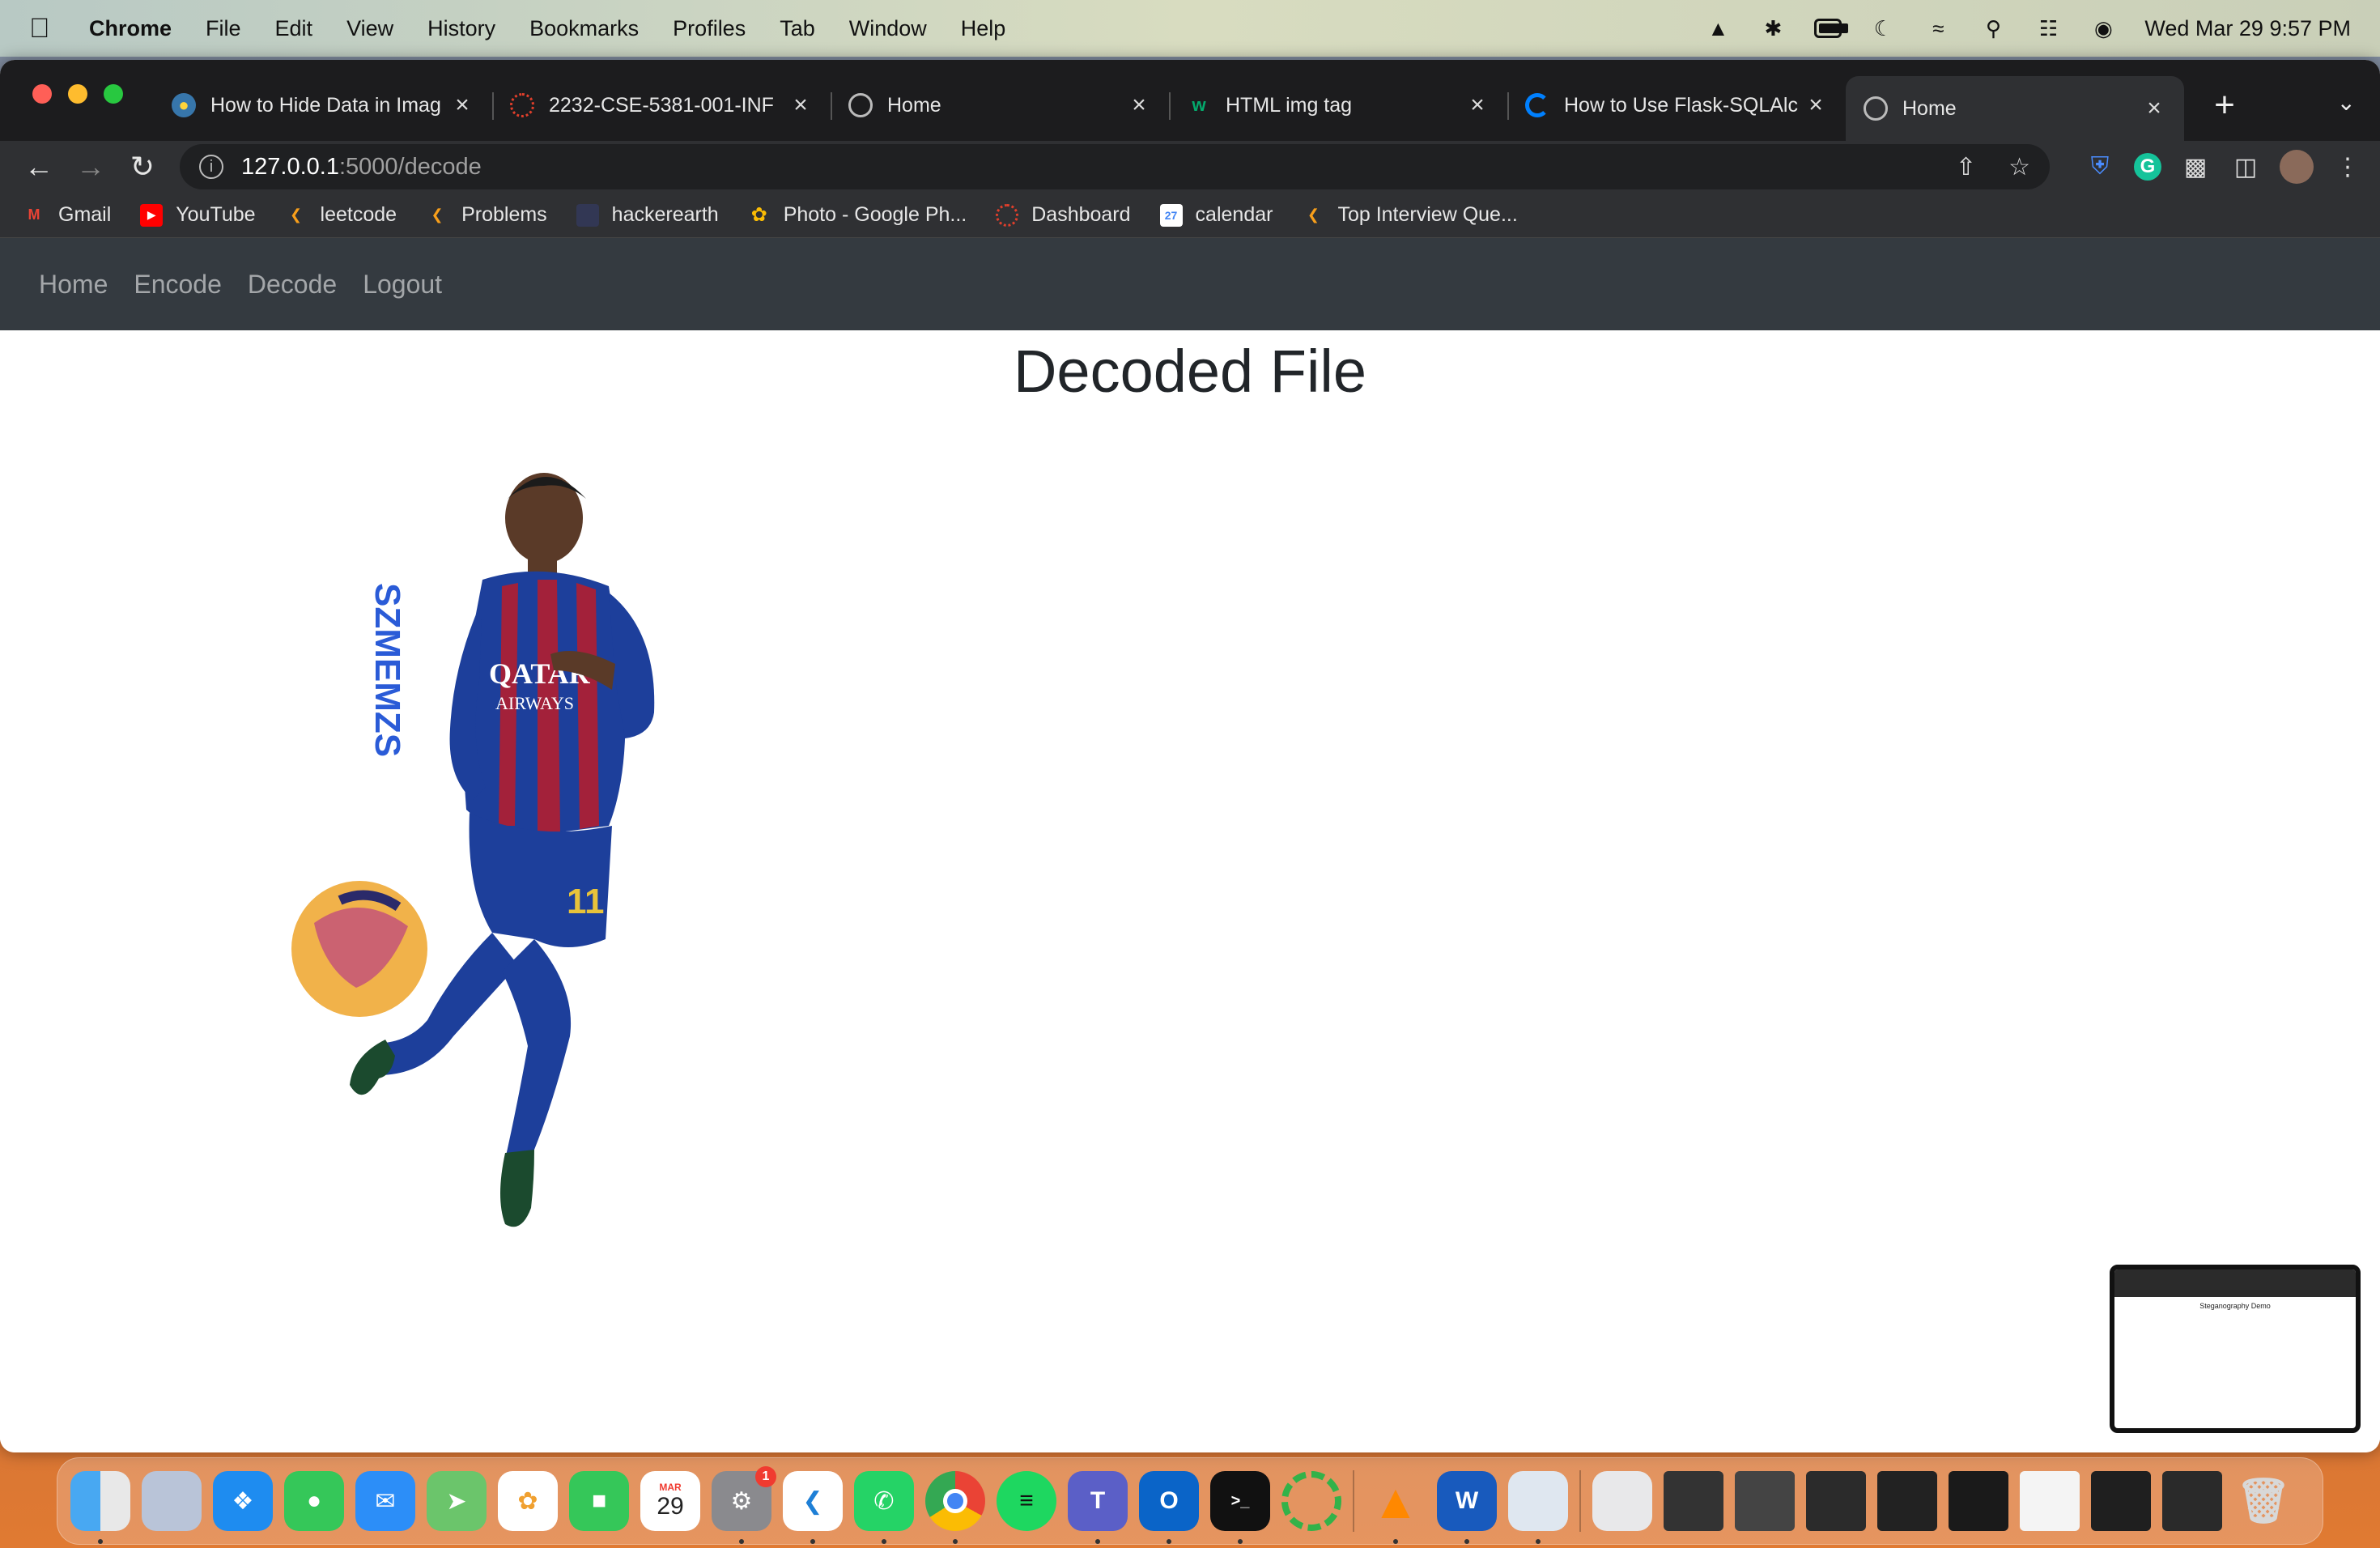 This screenshot has height=1548, width=2380. Describe the element at coordinates (130, 29) in the screenshot. I see `menu-app-name: Chrome` at that location.